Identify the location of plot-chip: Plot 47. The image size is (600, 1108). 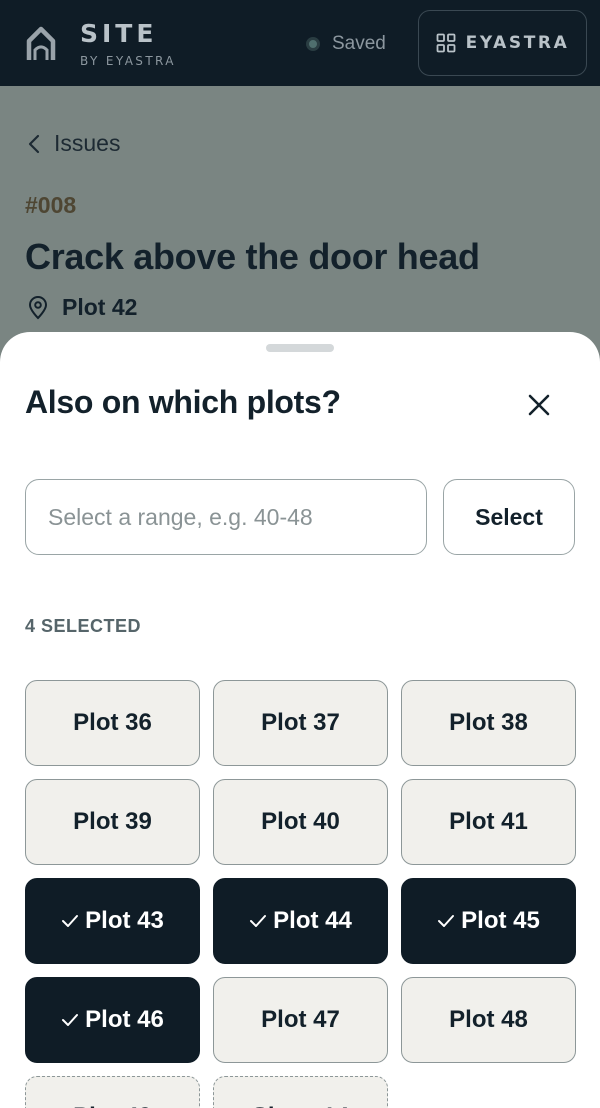
(300, 1020).